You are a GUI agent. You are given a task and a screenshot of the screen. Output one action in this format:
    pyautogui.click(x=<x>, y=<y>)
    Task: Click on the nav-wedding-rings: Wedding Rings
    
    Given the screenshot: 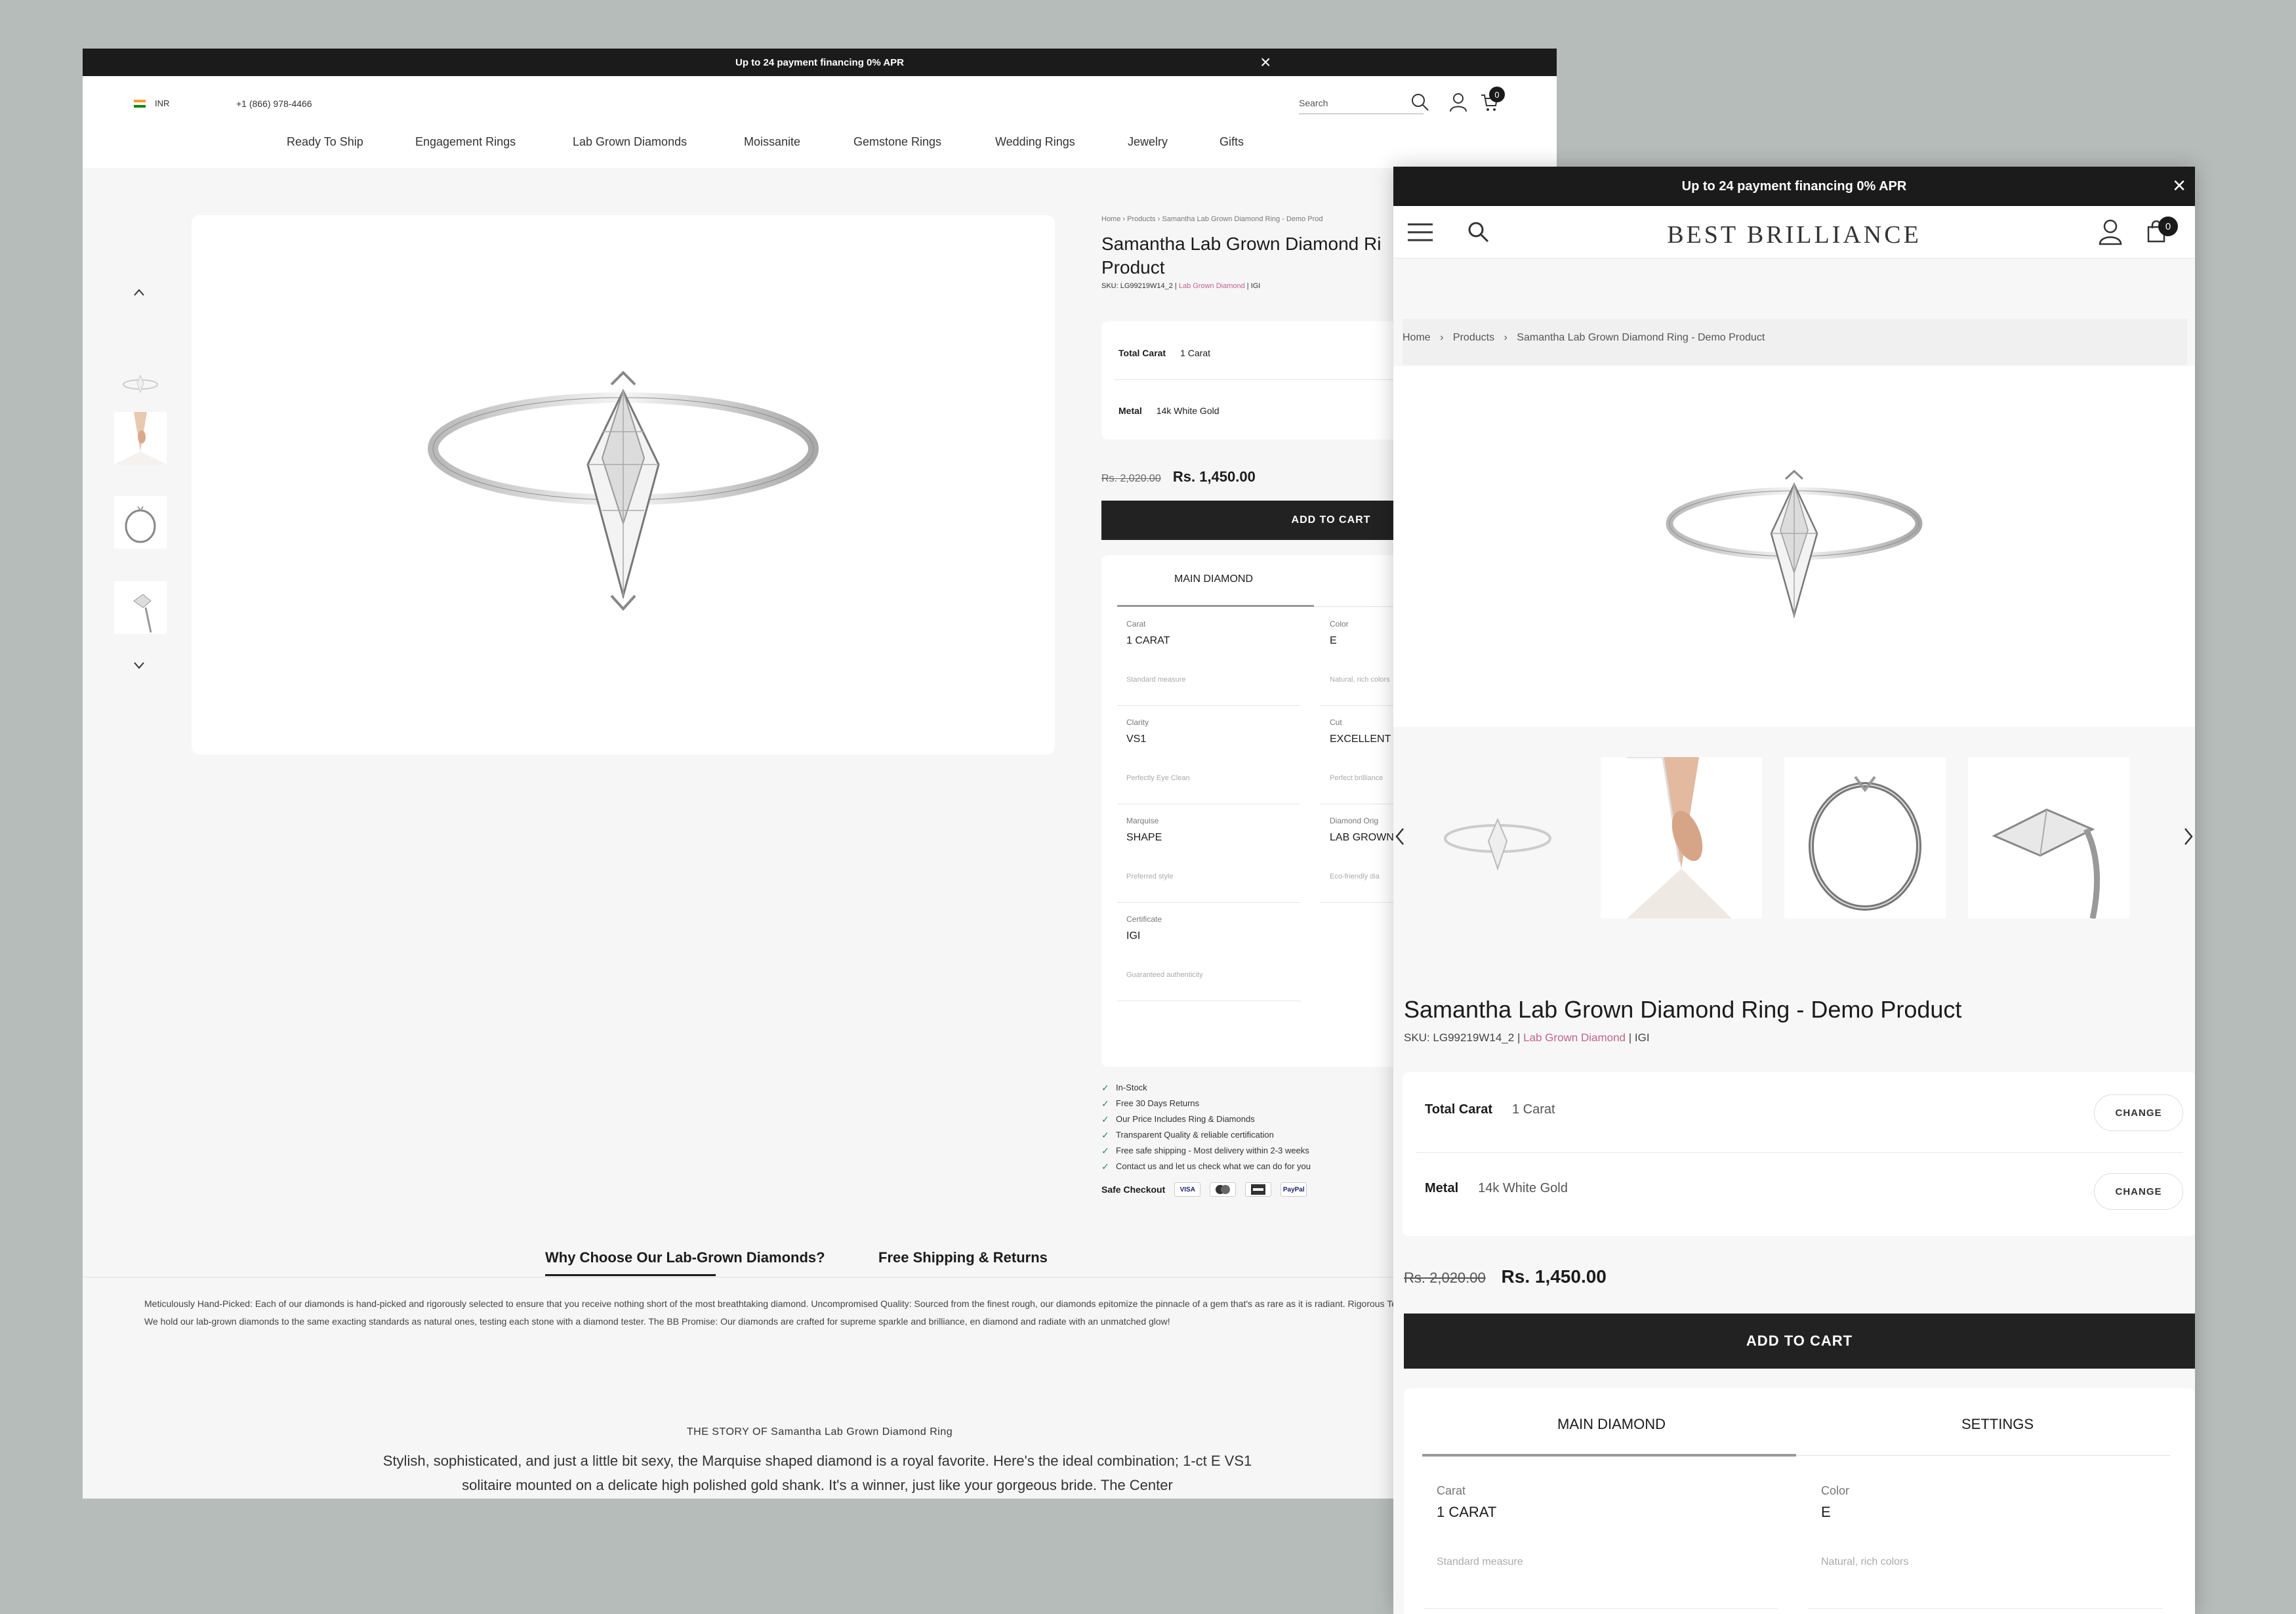 What is the action you would take?
    pyautogui.click(x=1035, y=142)
    